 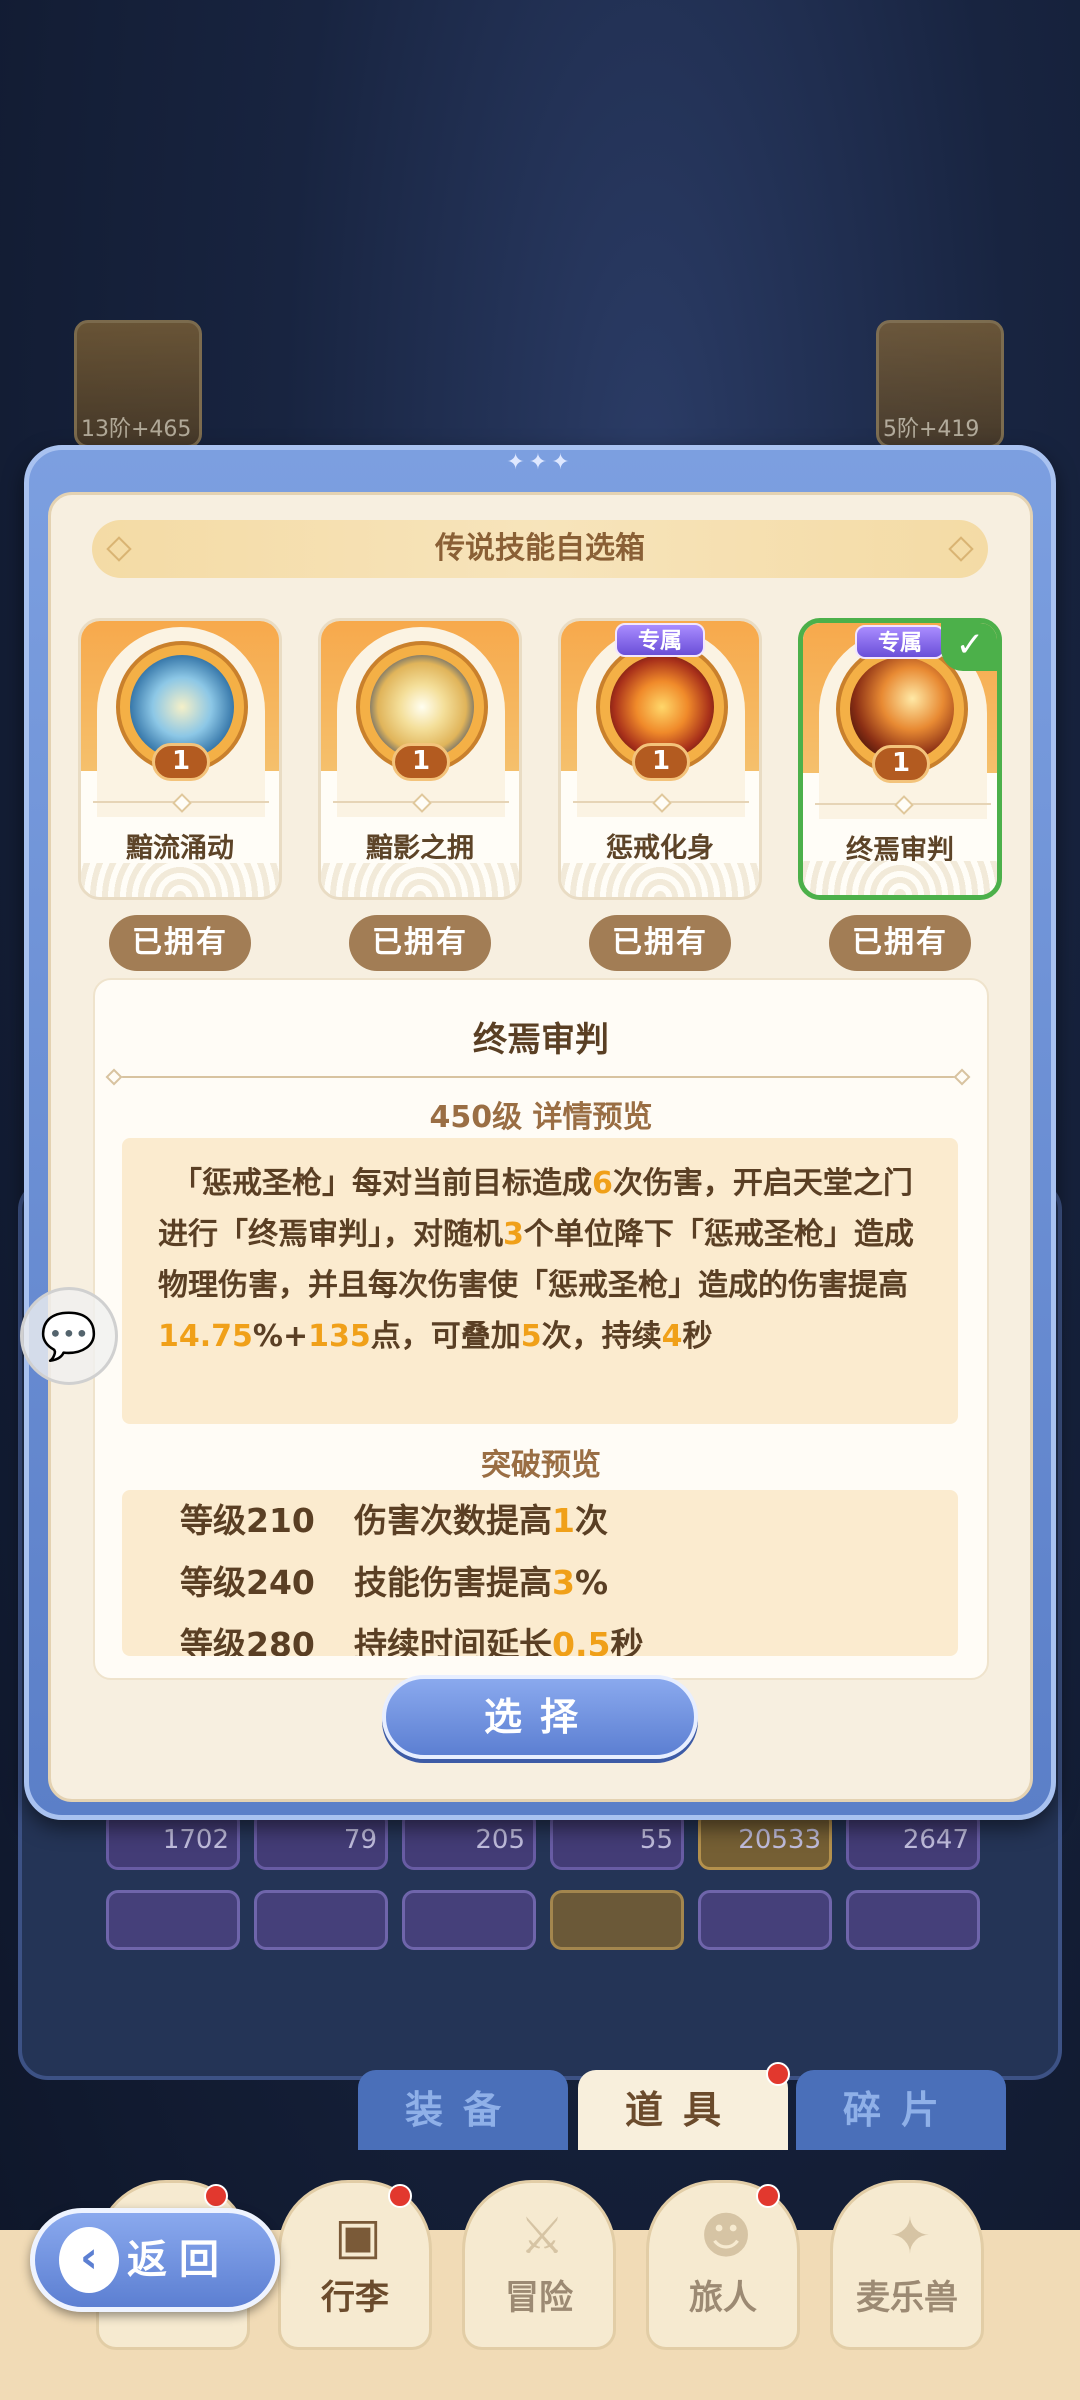 I want to click on breakthrough-unit: 次, so click(x=591, y=1520).